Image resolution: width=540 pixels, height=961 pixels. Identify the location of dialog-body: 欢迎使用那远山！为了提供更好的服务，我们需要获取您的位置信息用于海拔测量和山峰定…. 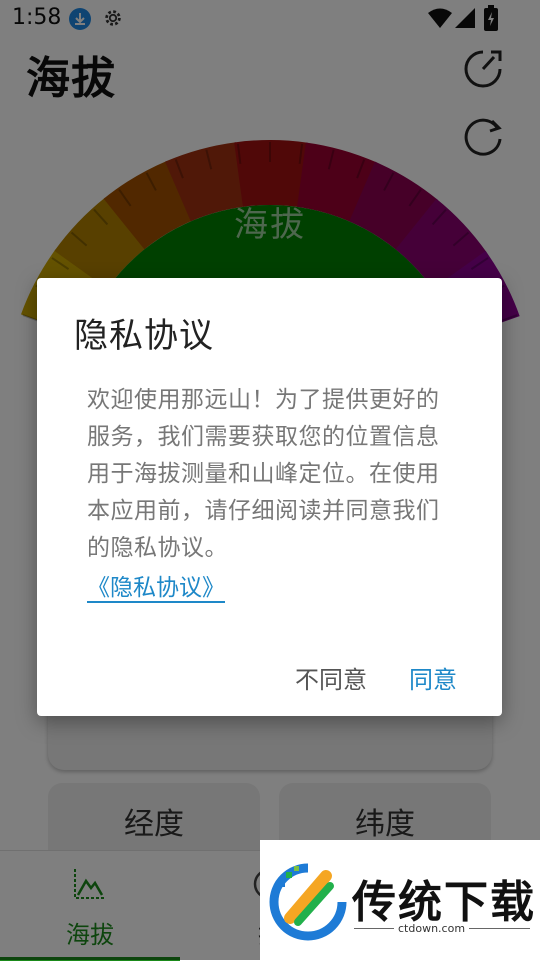
(263, 474).